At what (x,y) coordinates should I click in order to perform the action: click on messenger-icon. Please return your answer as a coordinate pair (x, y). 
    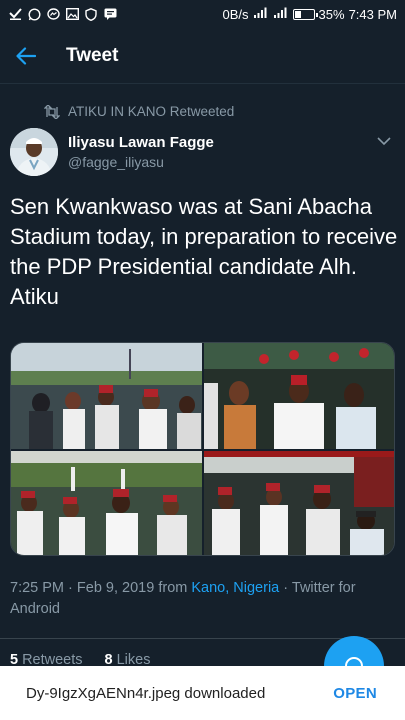
    Looking at the image, I should click on (53, 13).